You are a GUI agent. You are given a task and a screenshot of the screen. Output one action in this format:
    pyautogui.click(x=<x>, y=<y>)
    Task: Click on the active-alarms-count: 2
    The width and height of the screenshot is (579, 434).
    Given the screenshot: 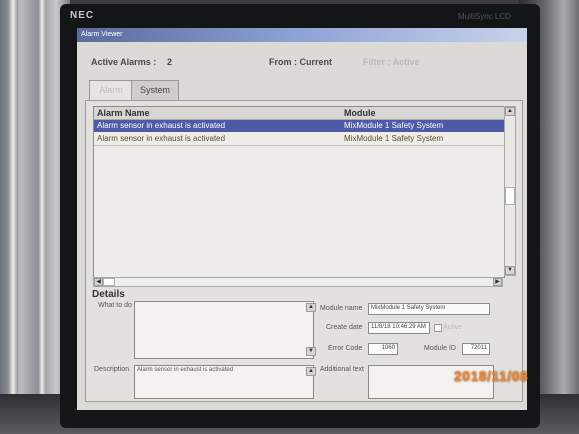 What is the action you would take?
    pyautogui.click(x=170, y=62)
    